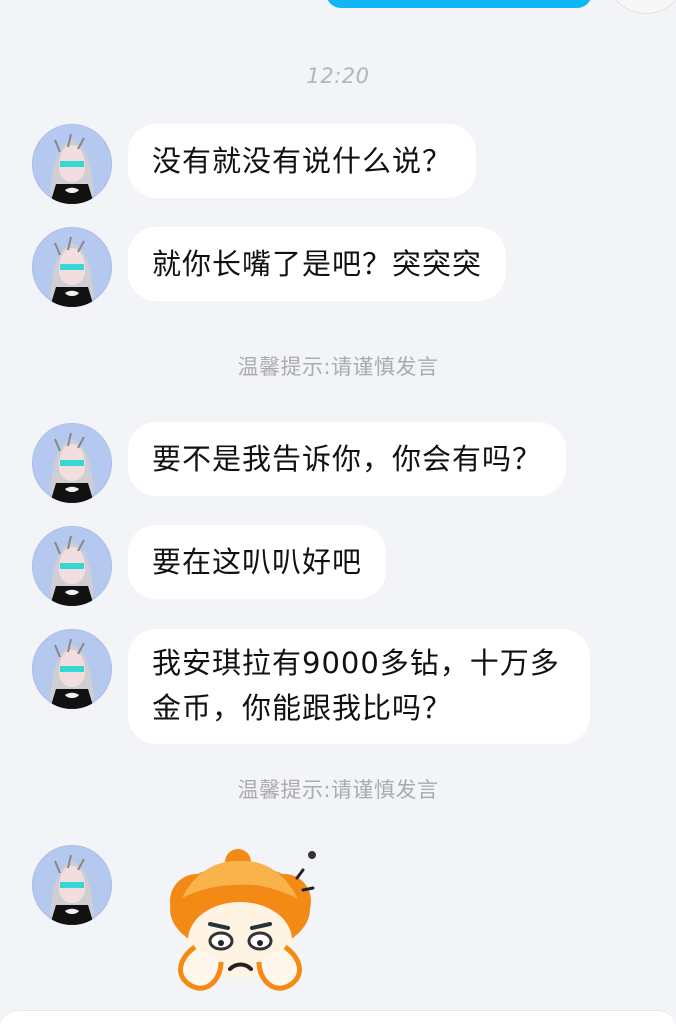  Describe the element at coordinates (257, 562) in the screenshot. I see `incoming-message-bubble: 要在这叭叭好吧` at that location.